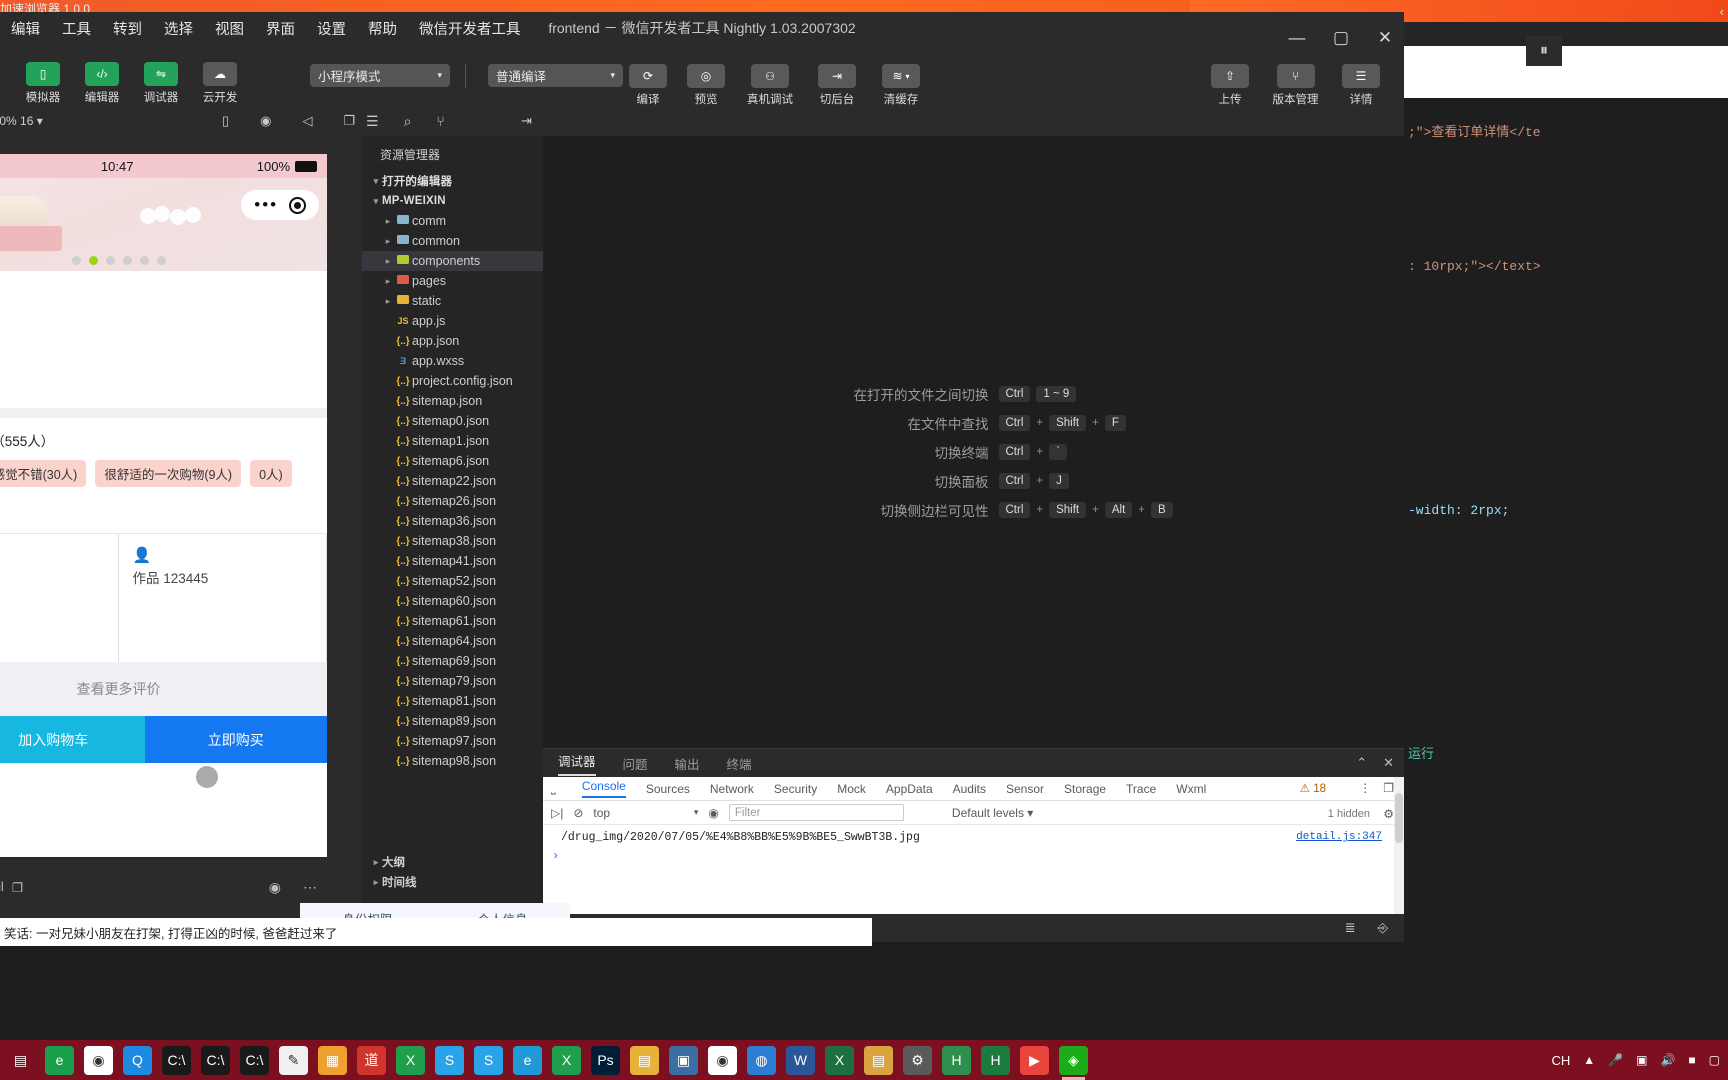 This screenshot has height=1080, width=1728. Describe the element at coordinates (452, 461) in the screenshot. I see `explorer-item-sitemap6-json: {..} sitemap6.json` at that location.